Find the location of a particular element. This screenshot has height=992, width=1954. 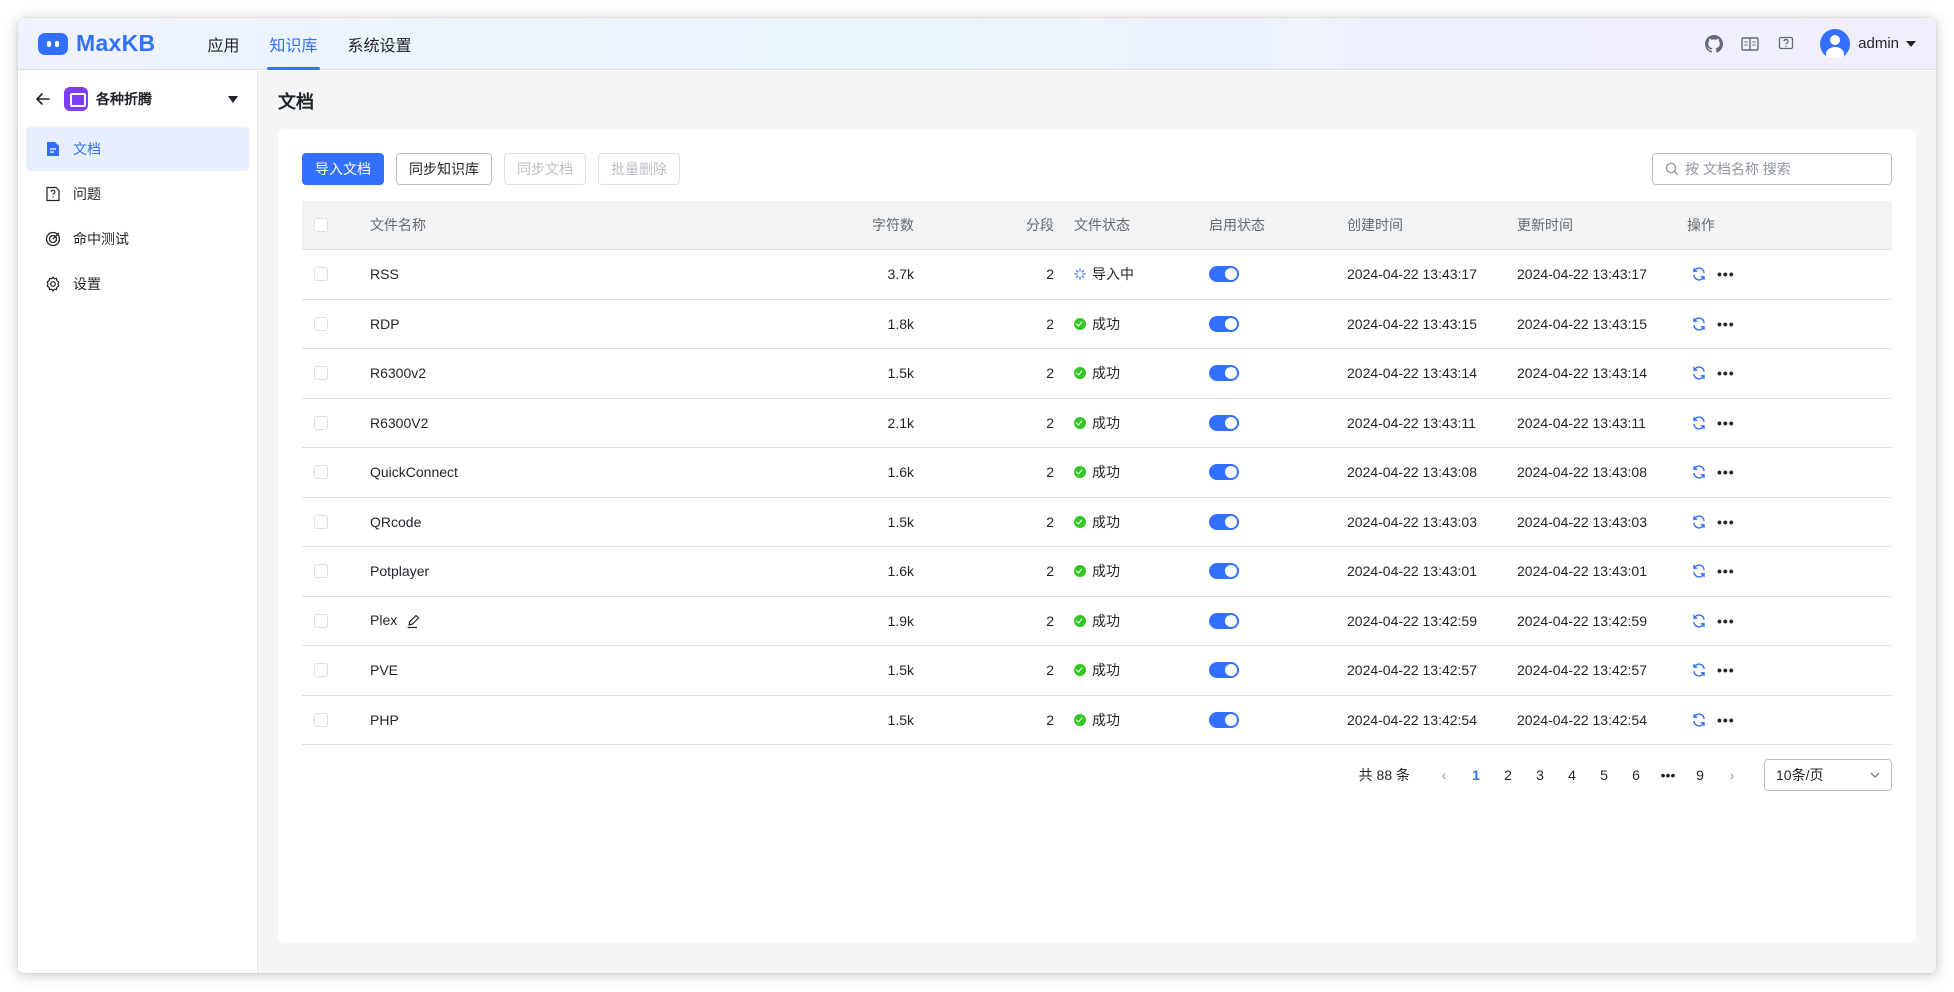

page-button: 1 is located at coordinates (1476, 775).